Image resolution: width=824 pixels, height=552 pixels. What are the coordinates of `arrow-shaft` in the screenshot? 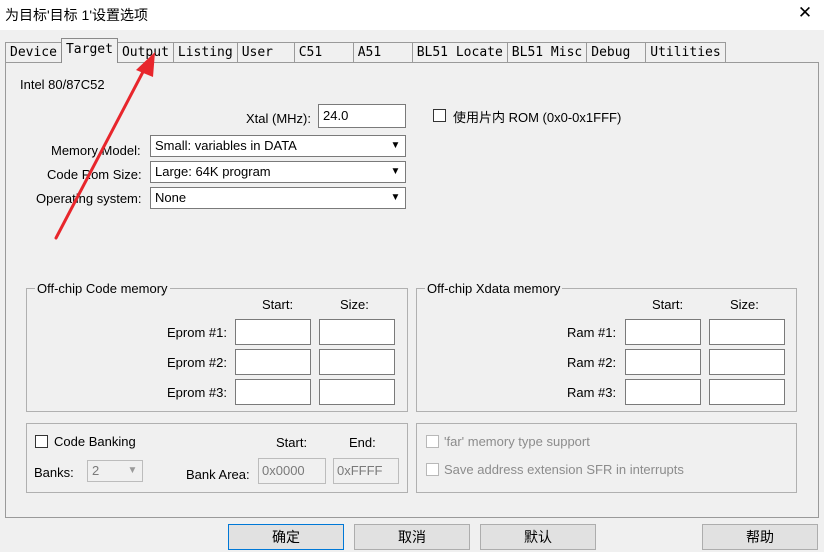 It's located at (100, 153).